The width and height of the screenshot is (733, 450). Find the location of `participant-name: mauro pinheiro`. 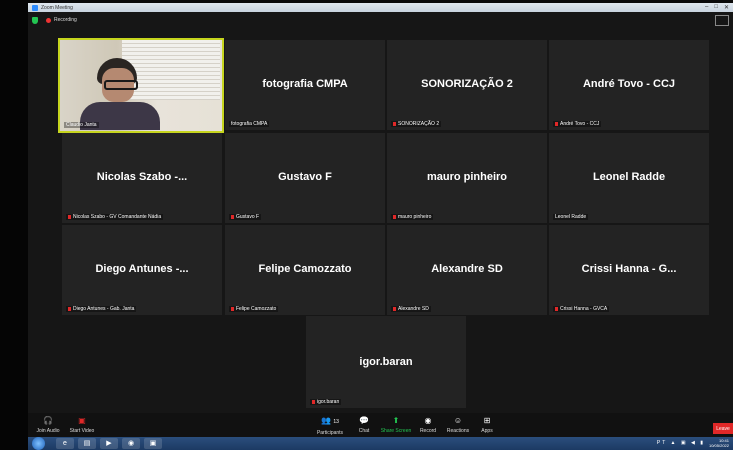

participant-name: mauro pinheiro is located at coordinates (415, 217).